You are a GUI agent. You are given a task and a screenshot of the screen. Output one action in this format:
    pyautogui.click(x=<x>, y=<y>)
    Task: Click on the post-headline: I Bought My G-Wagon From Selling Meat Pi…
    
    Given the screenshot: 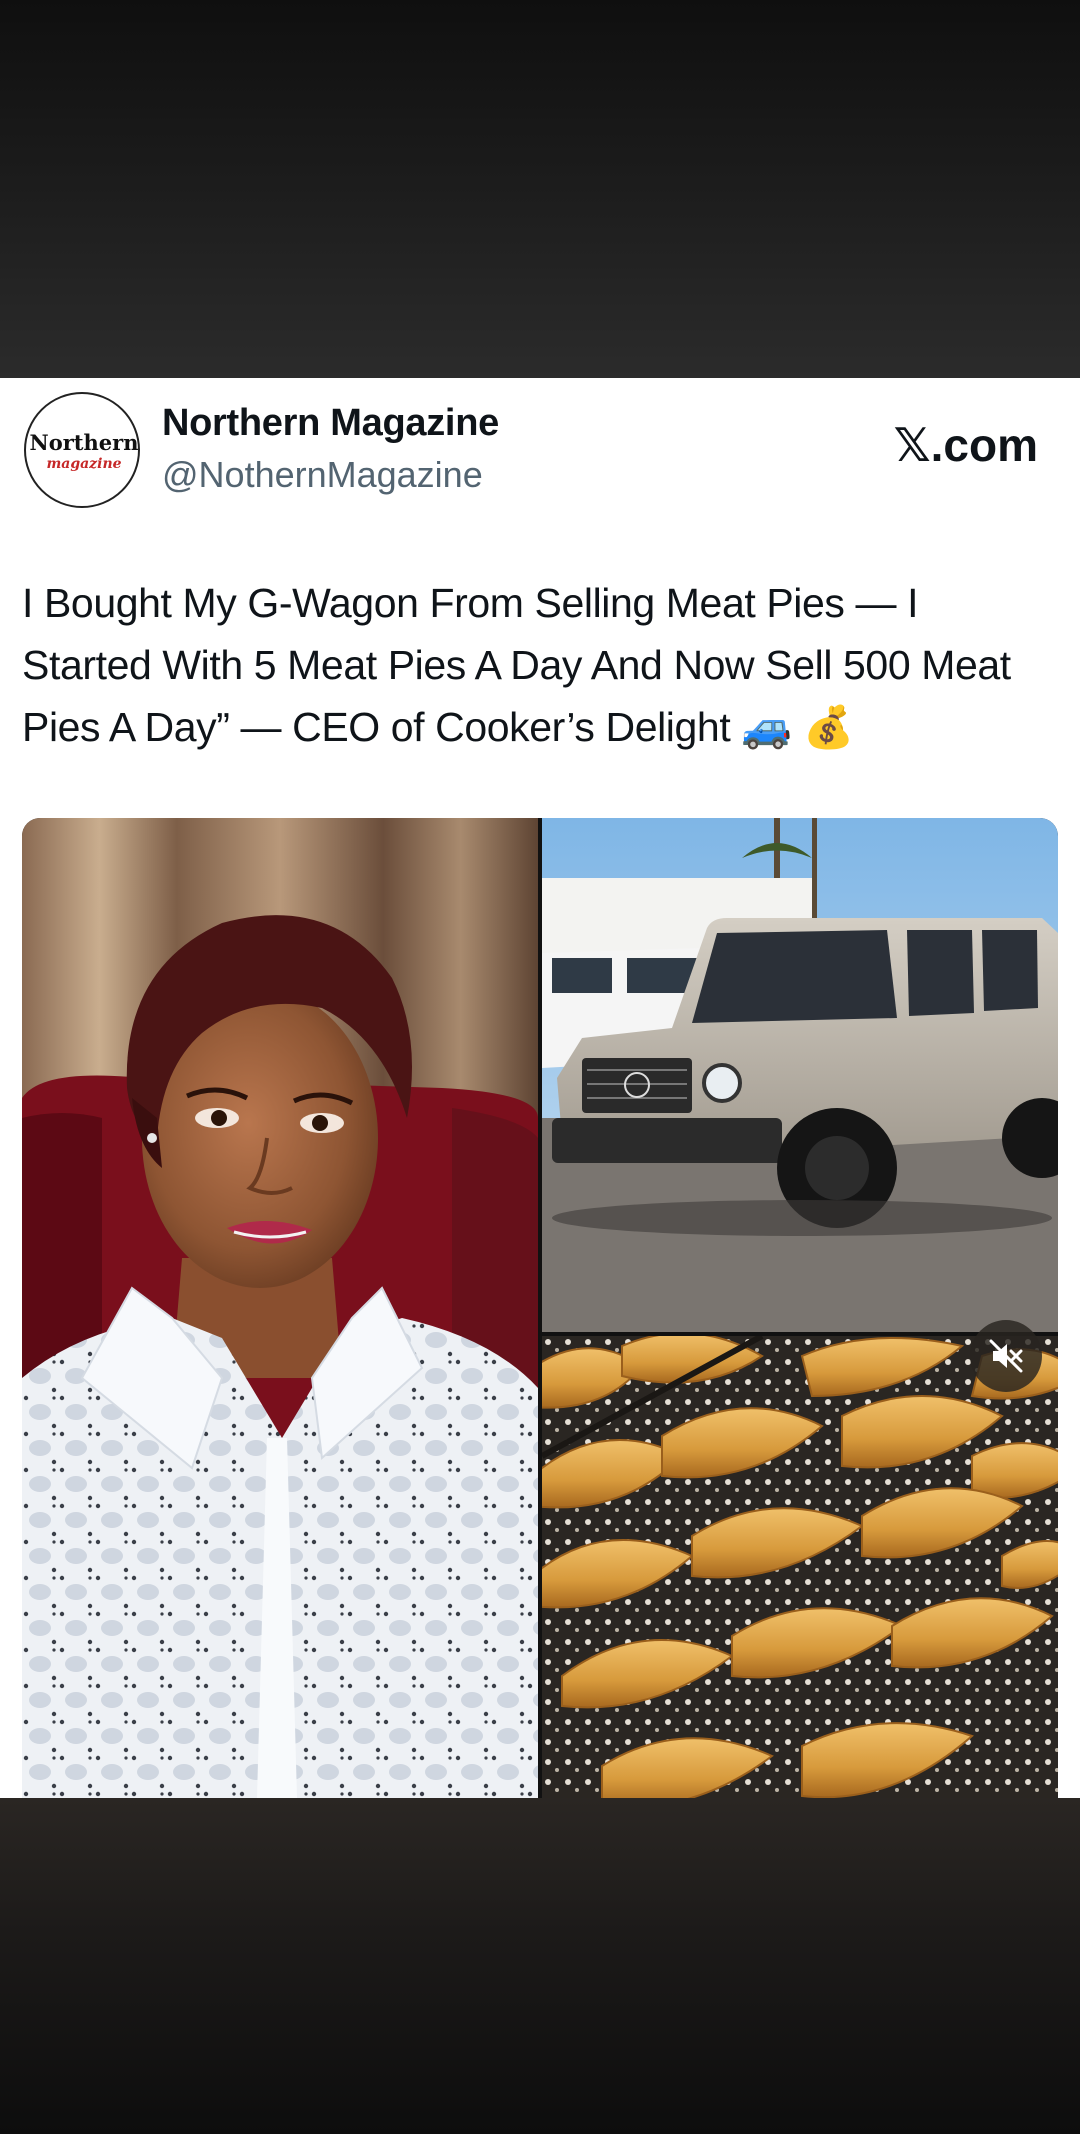 What is the action you would take?
    pyautogui.click(x=516, y=665)
    